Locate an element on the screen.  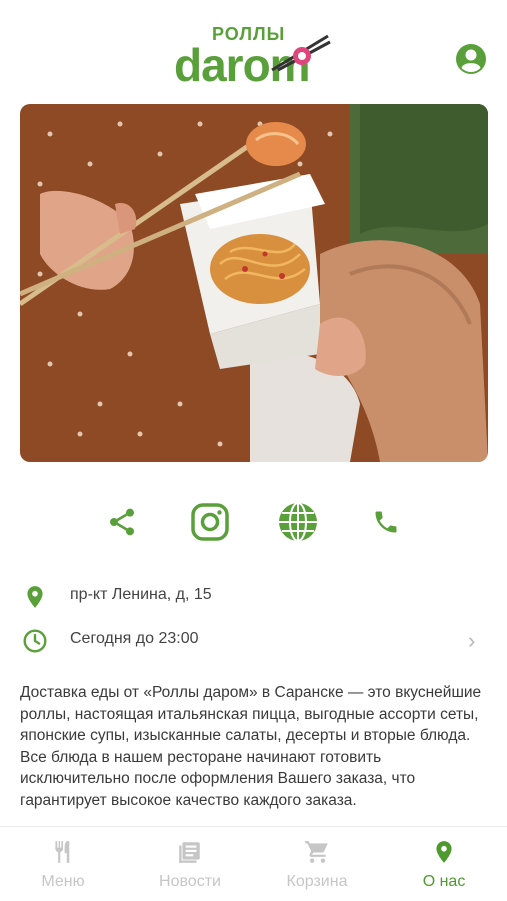
tab-news-label: Новости is located at coordinates (190, 881).